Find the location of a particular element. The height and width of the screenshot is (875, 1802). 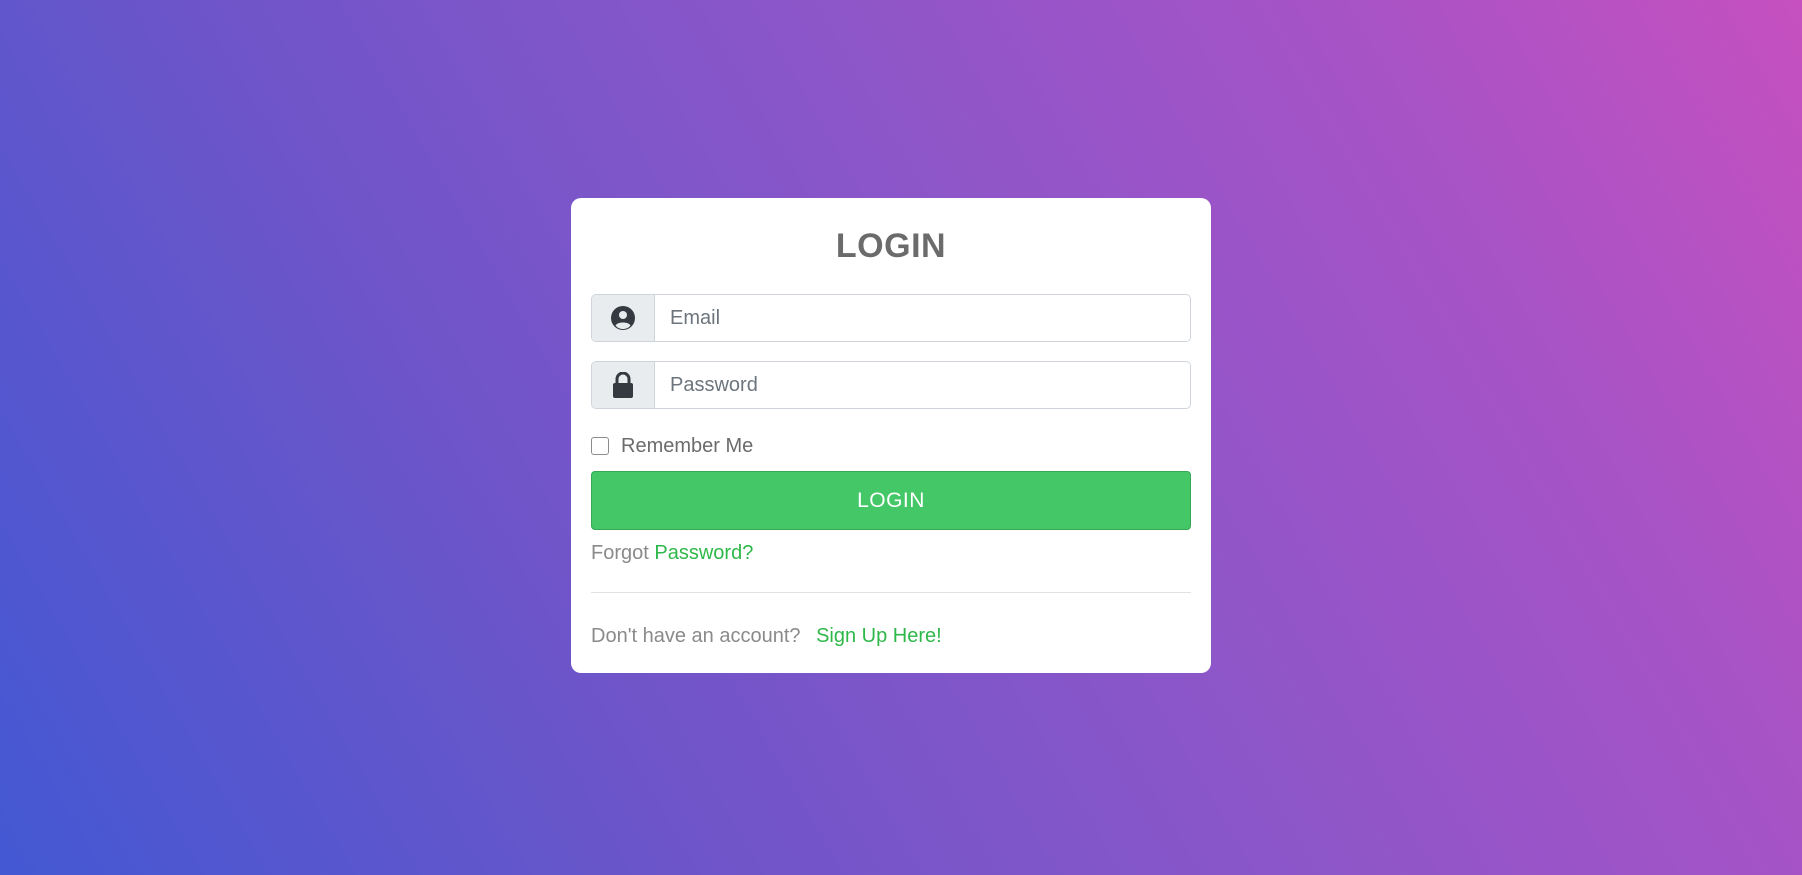

forgot-password-link: Password? is located at coordinates (703, 553).